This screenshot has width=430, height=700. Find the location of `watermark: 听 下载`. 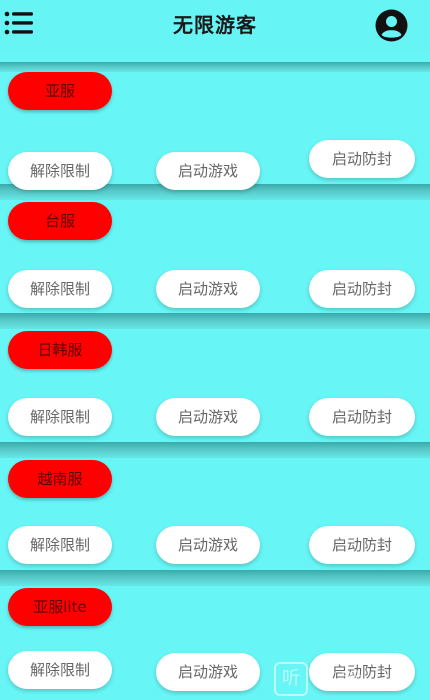

watermark: 听 下载 is located at coordinates (349, 679).